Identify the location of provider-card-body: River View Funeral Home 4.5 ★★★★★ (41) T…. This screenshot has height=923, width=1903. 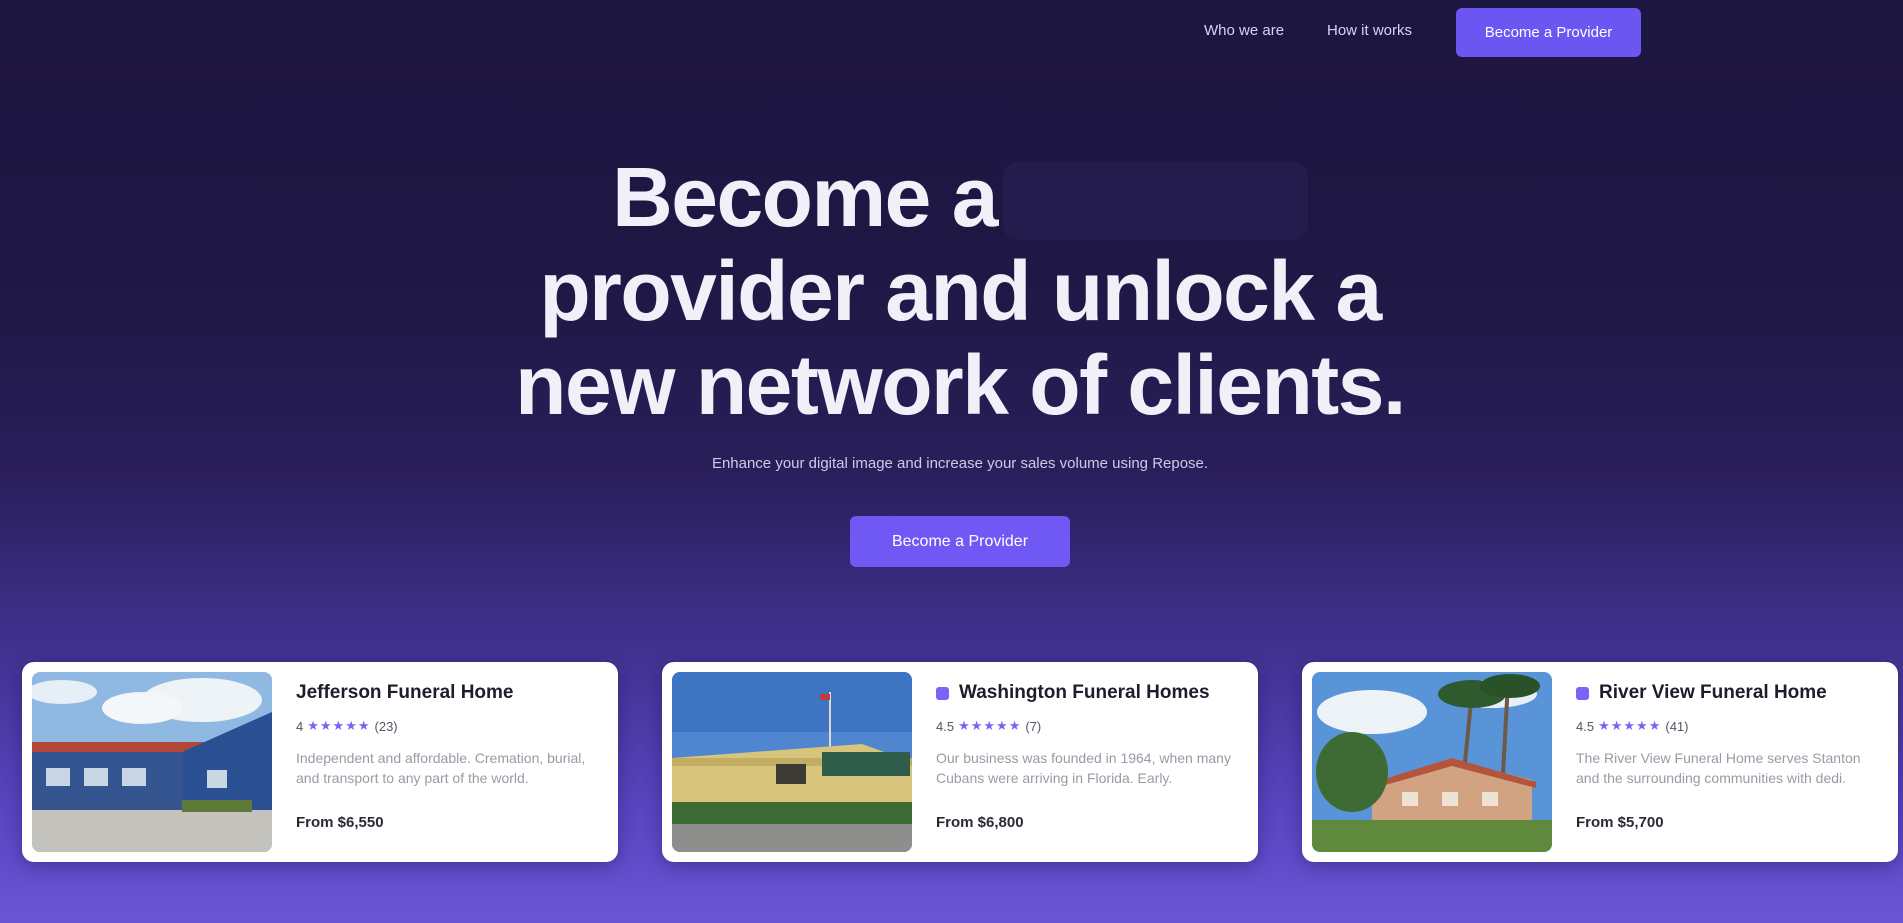
(1726, 755).